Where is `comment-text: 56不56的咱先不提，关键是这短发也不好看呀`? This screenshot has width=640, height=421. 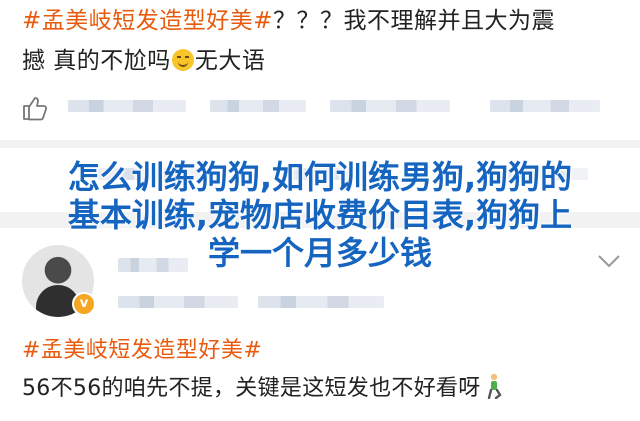 comment-text: 56不56的咱先不提，关键是这短发也不好看呀 is located at coordinates (251, 388).